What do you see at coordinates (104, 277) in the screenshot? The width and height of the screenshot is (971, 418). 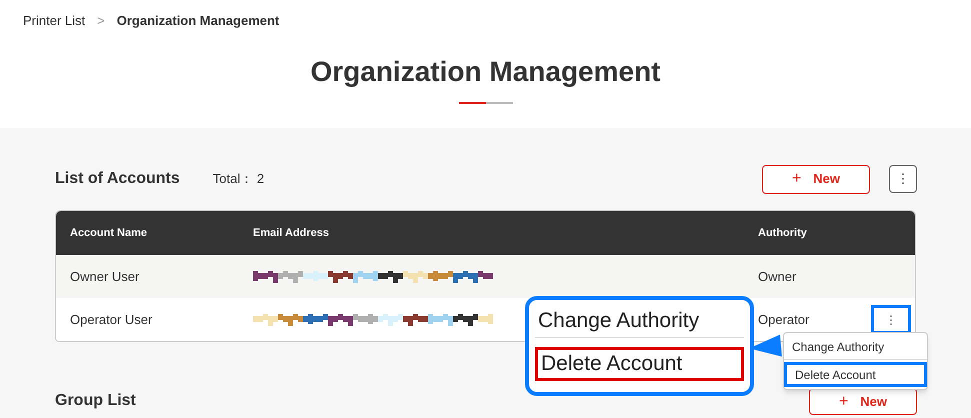 I see `table-cell-text: Owner User` at bounding box center [104, 277].